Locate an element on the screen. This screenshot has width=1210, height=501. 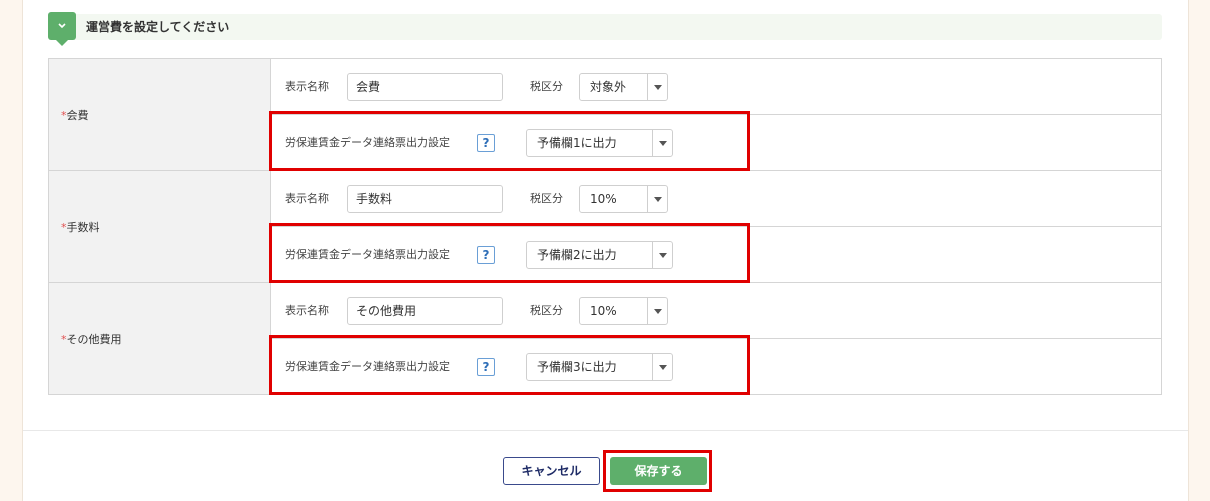
collapse-toggle is located at coordinates (62, 29).